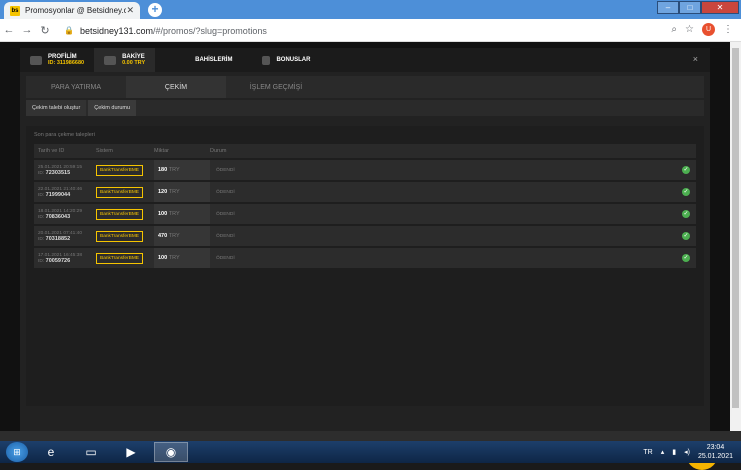 The height and width of the screenshot is (470, 741). I want to click on row-amount: 120, so click(163, 192).